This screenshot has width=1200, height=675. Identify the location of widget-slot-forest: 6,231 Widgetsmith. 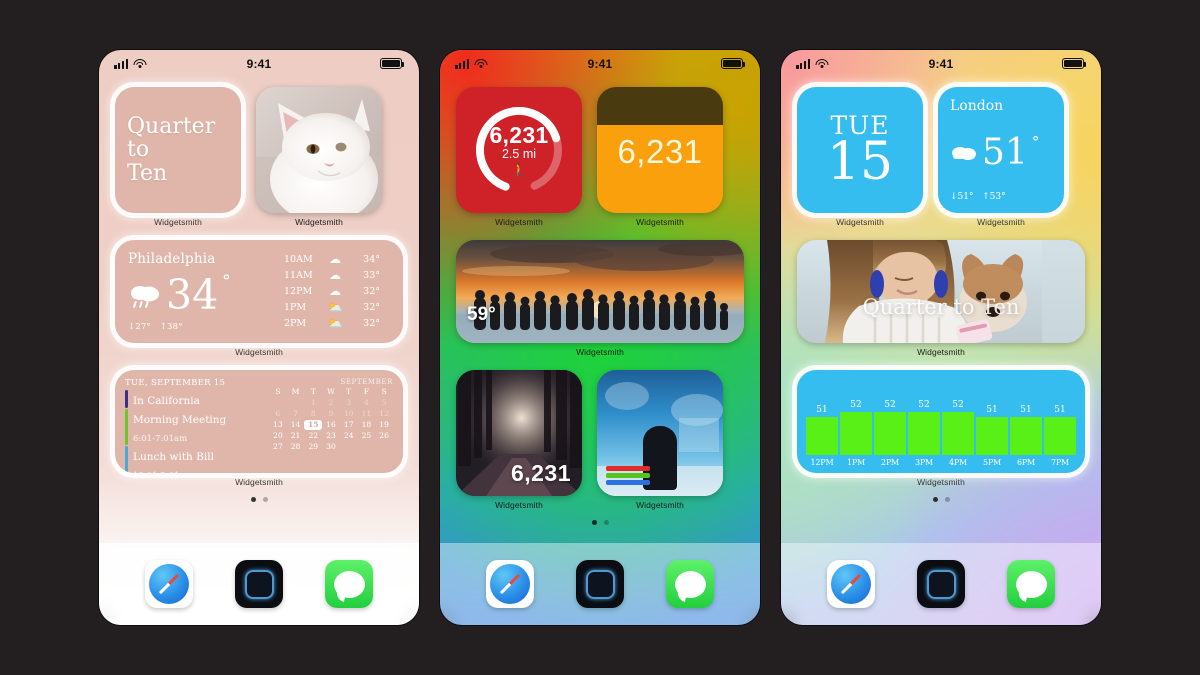
(519, 440).